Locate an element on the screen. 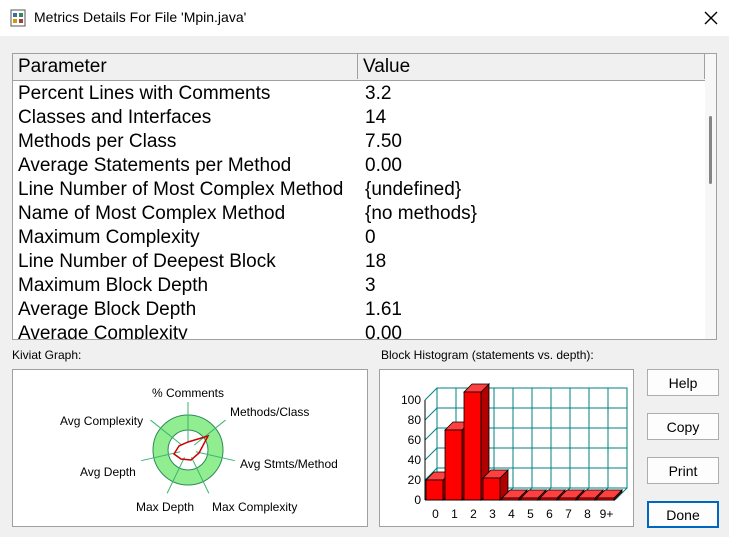 The height and width of the screenshot is (537, 729). x-tick-label: 1 is located at coordinates (454, 514).